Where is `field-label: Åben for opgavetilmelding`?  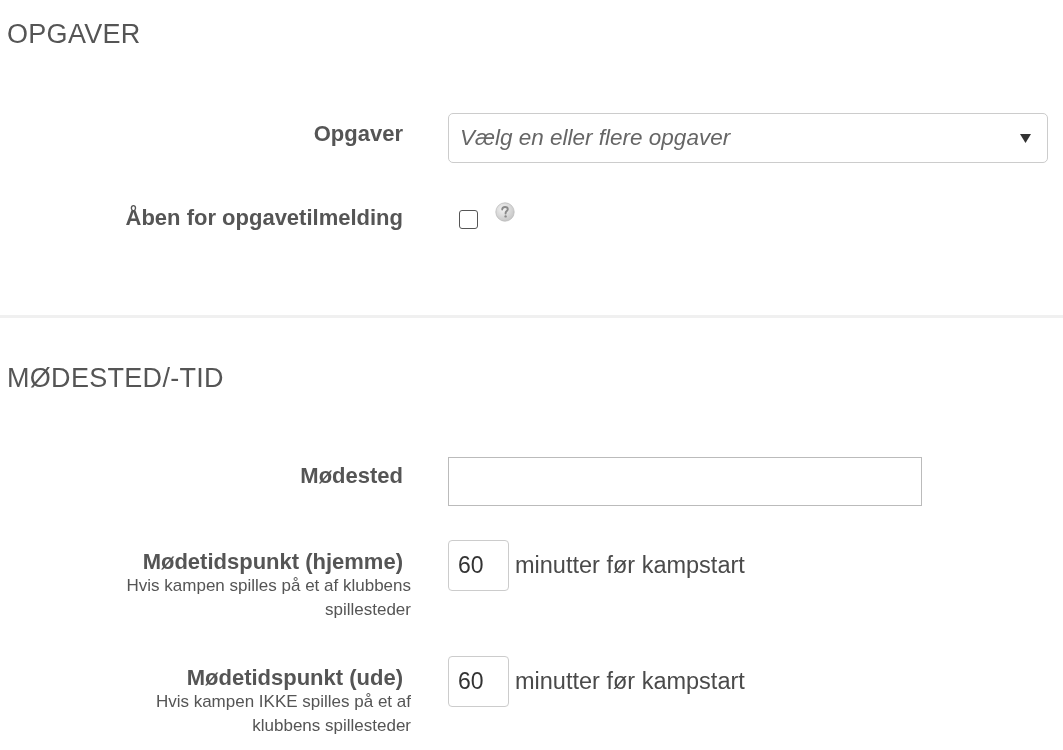
field-label: Åben for opgavetilmelding is located at coordinates (264, 218).